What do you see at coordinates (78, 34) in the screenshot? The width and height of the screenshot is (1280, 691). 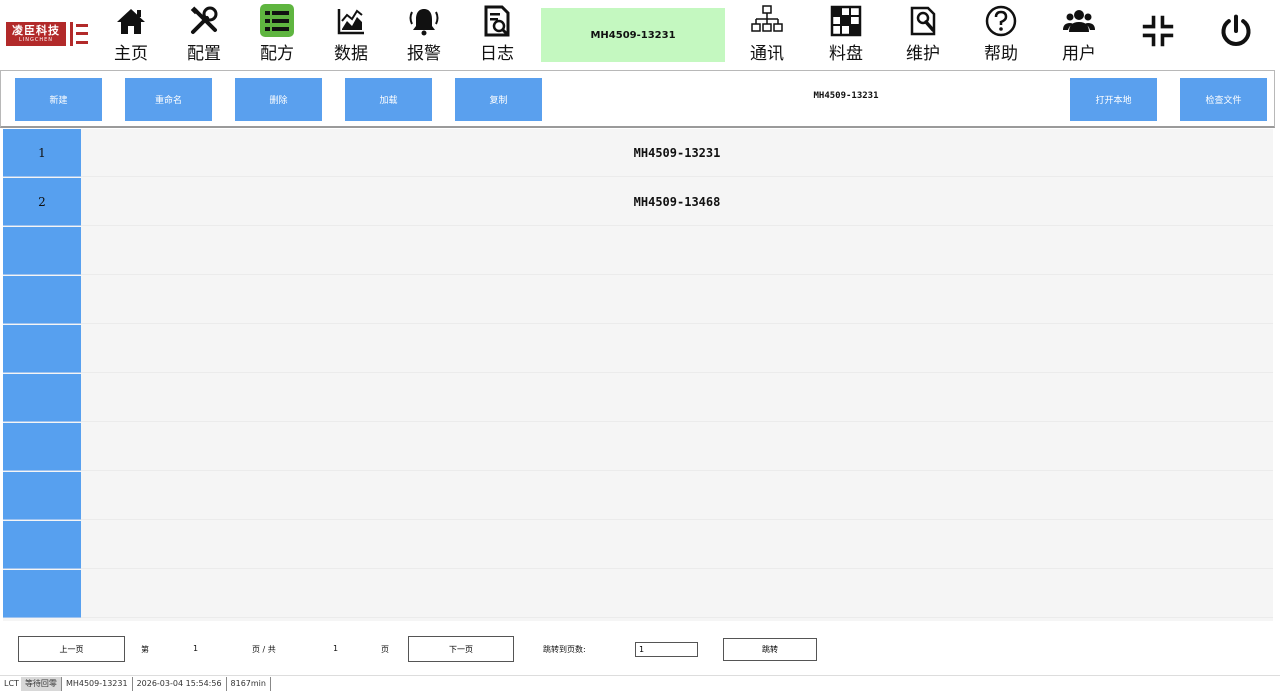 I see `logo-mark-icon` at bounding box center [78, 34].